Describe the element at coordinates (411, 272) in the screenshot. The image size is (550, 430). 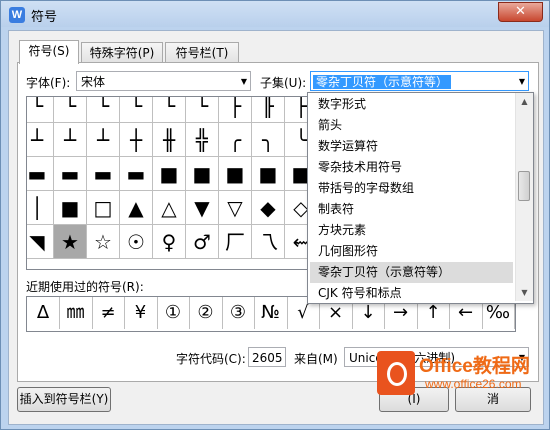
I see `subset-option: 零杂丁贝符（示意符等）` at that location.